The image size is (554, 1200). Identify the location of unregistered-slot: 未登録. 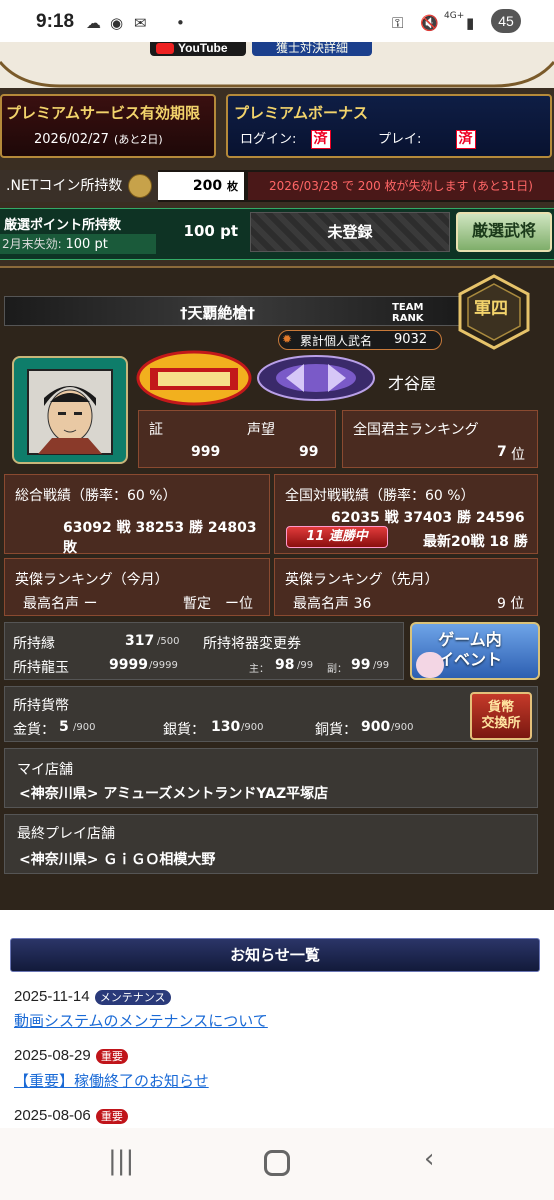
(350, 232).